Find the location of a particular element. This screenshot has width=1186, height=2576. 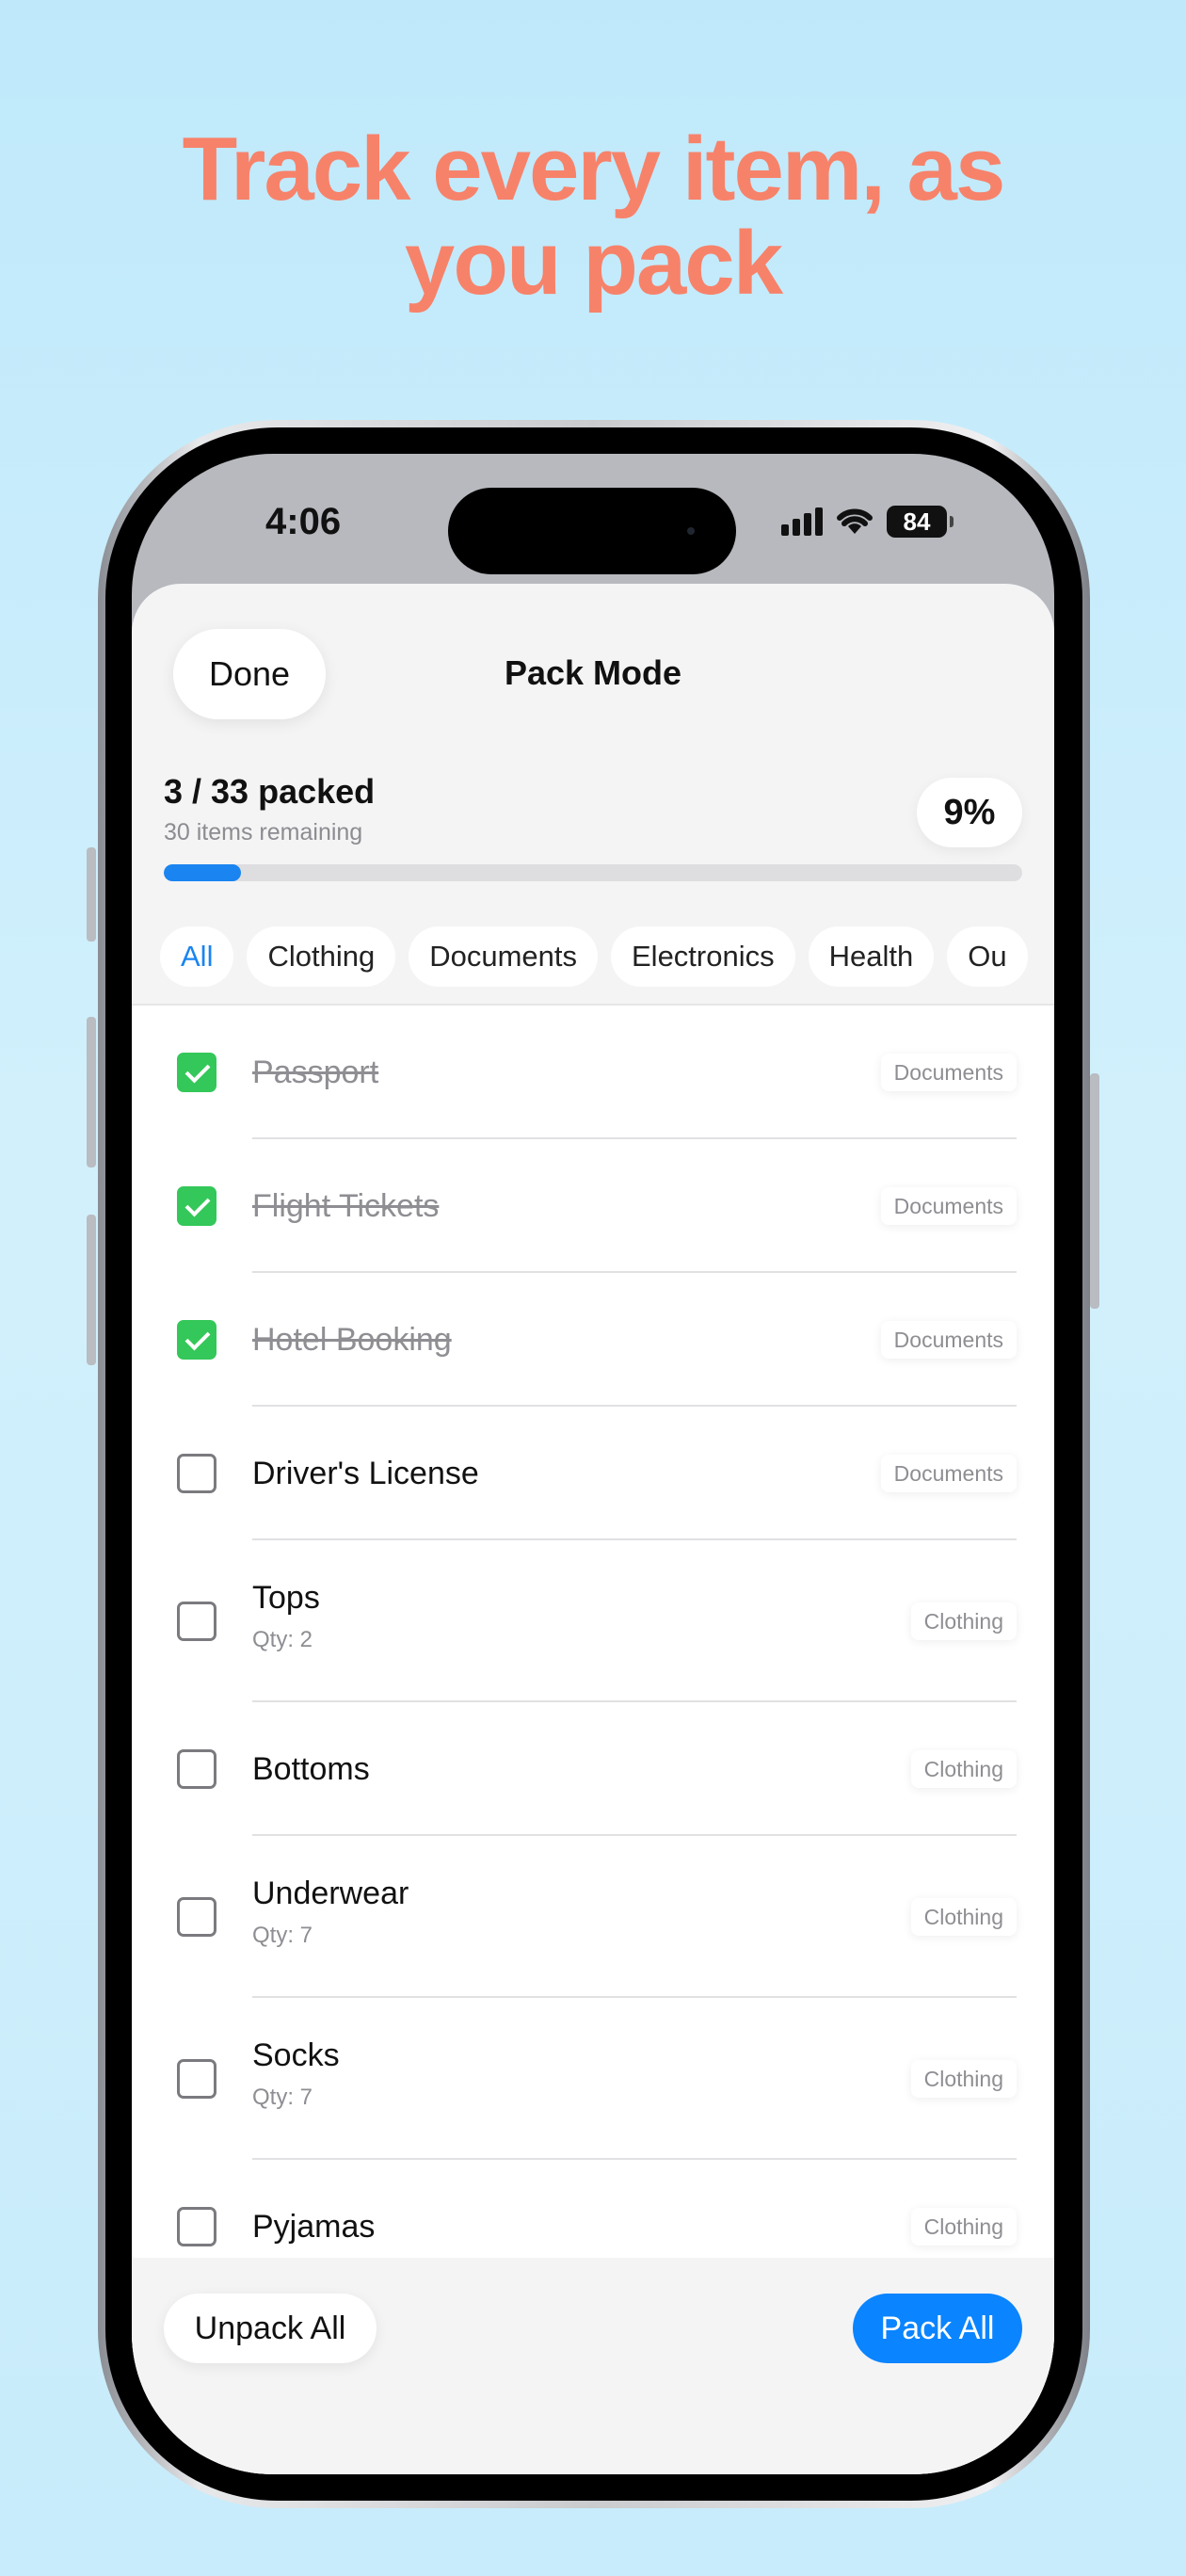

phone-volume-down-button is located at coordinates (91, 1290).